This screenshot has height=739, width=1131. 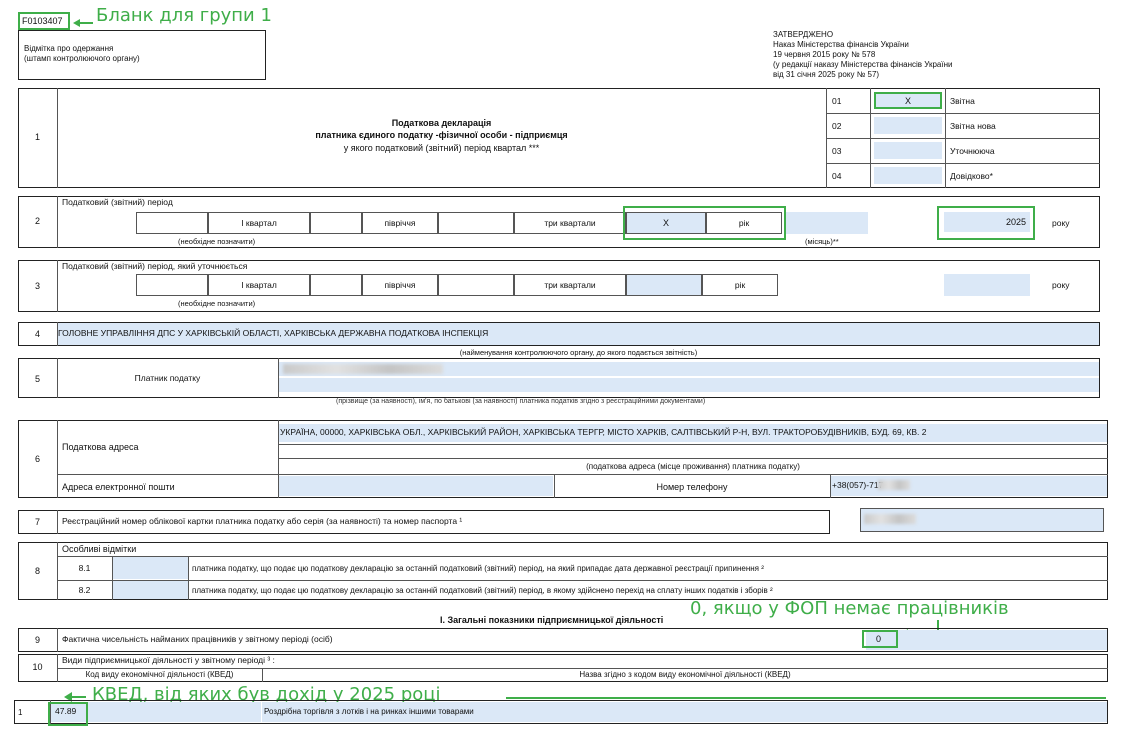 What do you see at coordinates (84, 590) in the screenshot?
I see `special-mark-code-2: 8.2` at bounding box center [84, 590].